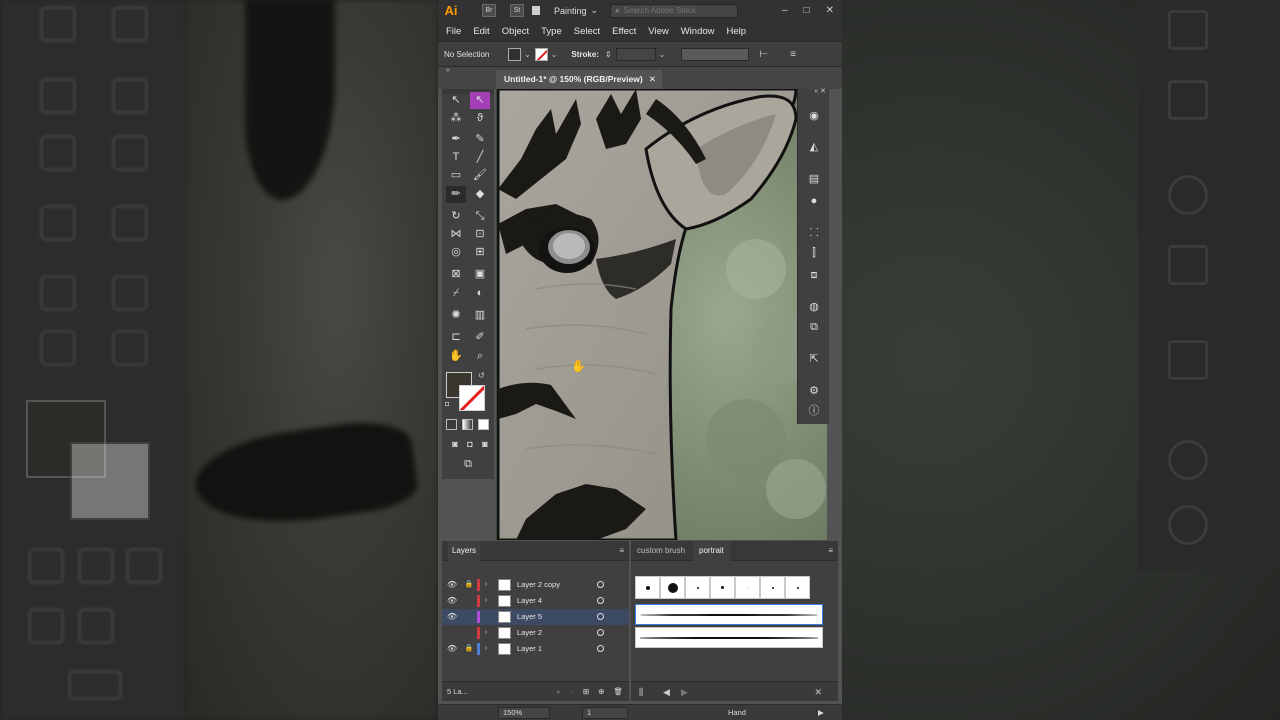 The height and width of the screenshot is (720, 1280). What do you see at coordinates (814, 147) in the screenshot?
I see `color-icon: ◭` at bounding box center [814, 147].